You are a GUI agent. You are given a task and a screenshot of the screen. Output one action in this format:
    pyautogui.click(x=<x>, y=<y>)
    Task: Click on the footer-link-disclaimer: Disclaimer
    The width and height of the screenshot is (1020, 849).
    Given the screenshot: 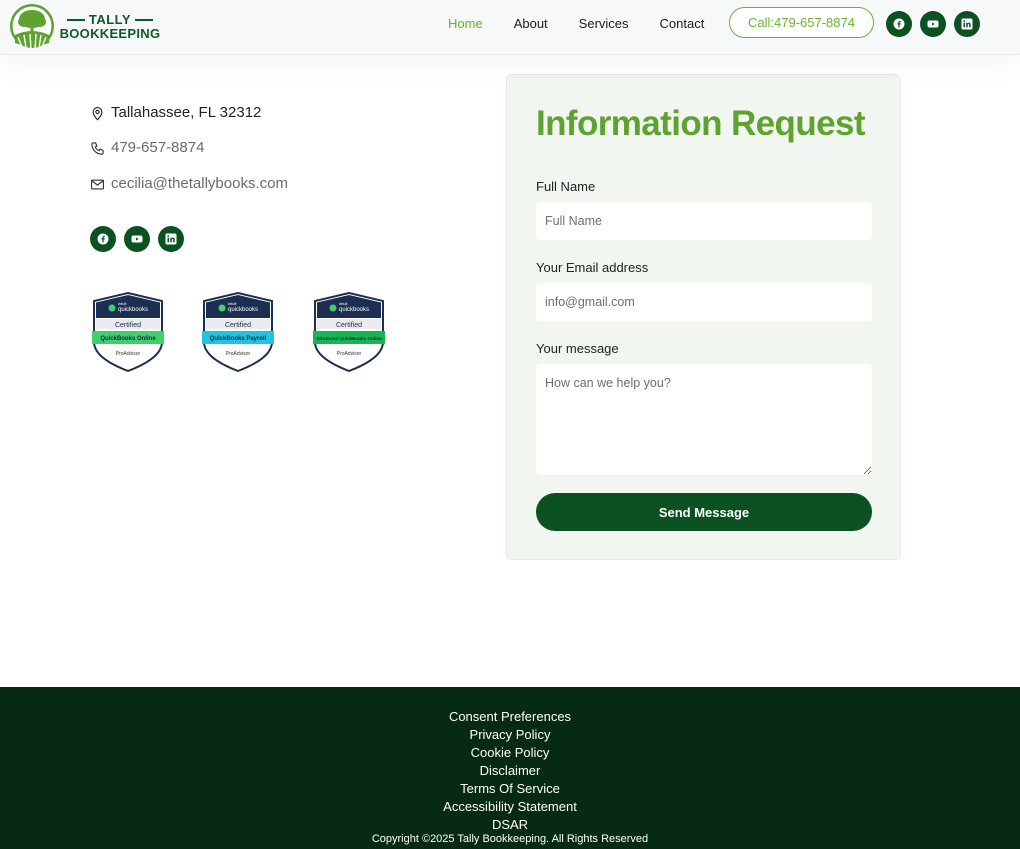 What is the action you would take?
    pyautogui.click(x=510, y=771)
    